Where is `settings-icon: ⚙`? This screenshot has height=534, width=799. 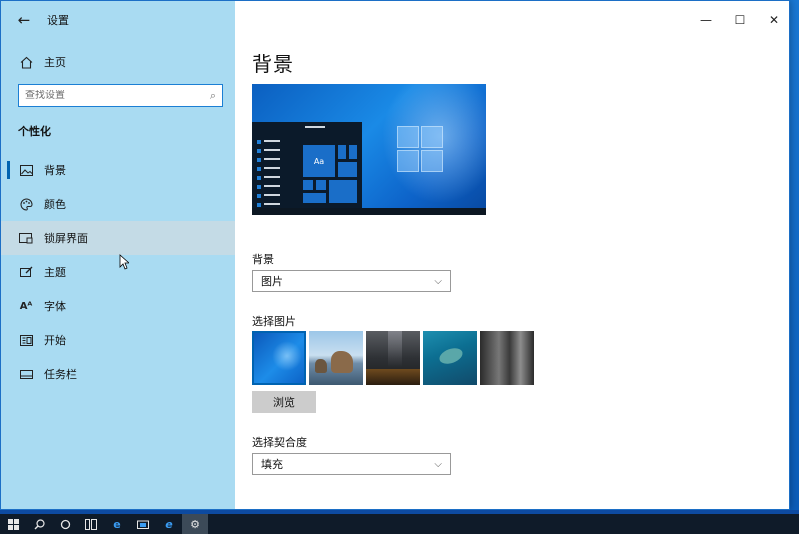
settings-icon: ⚙ is located at coordinates (195, 524).